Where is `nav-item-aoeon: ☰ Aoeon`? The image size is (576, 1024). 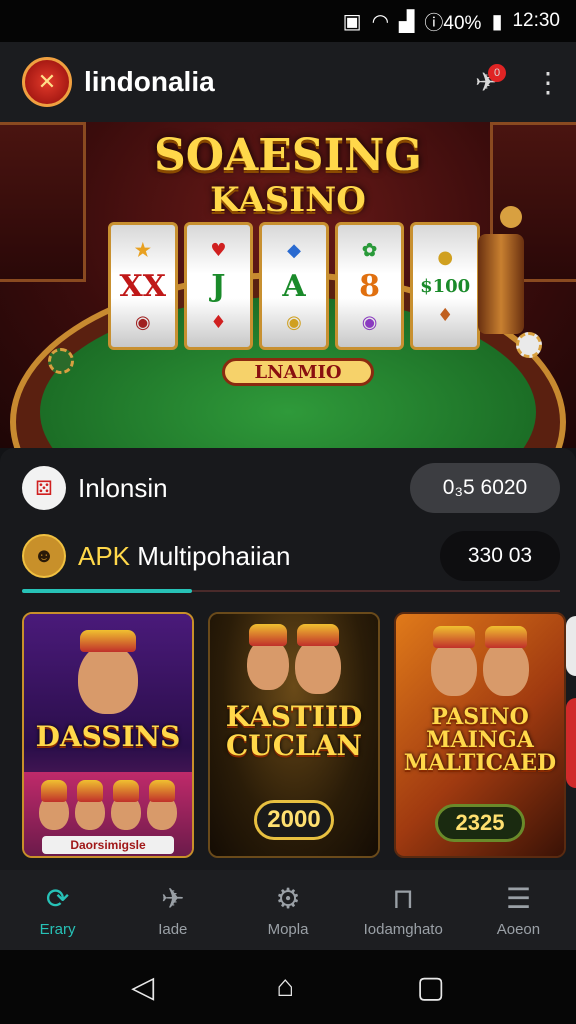 nav-item-aoeon: ☰ Aoeon is located at coordinates (518, 910).